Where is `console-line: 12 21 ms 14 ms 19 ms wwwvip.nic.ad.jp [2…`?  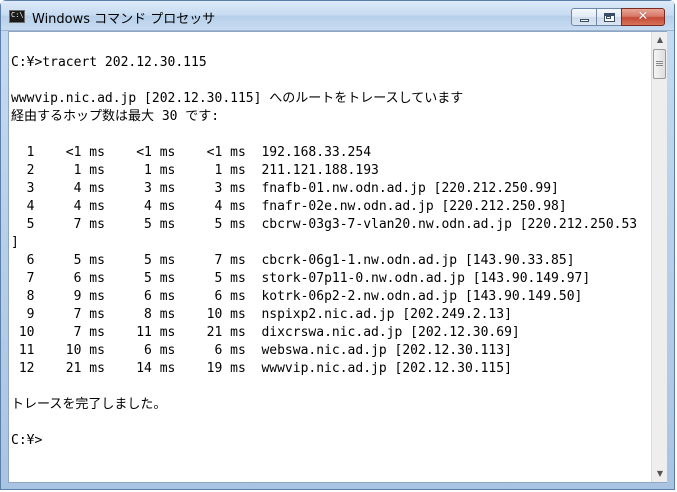 console-line: 12 21 ms 14 ms 19 ms wwwvip.nic.ad.jp [2… is located at coordinates (261, 368).